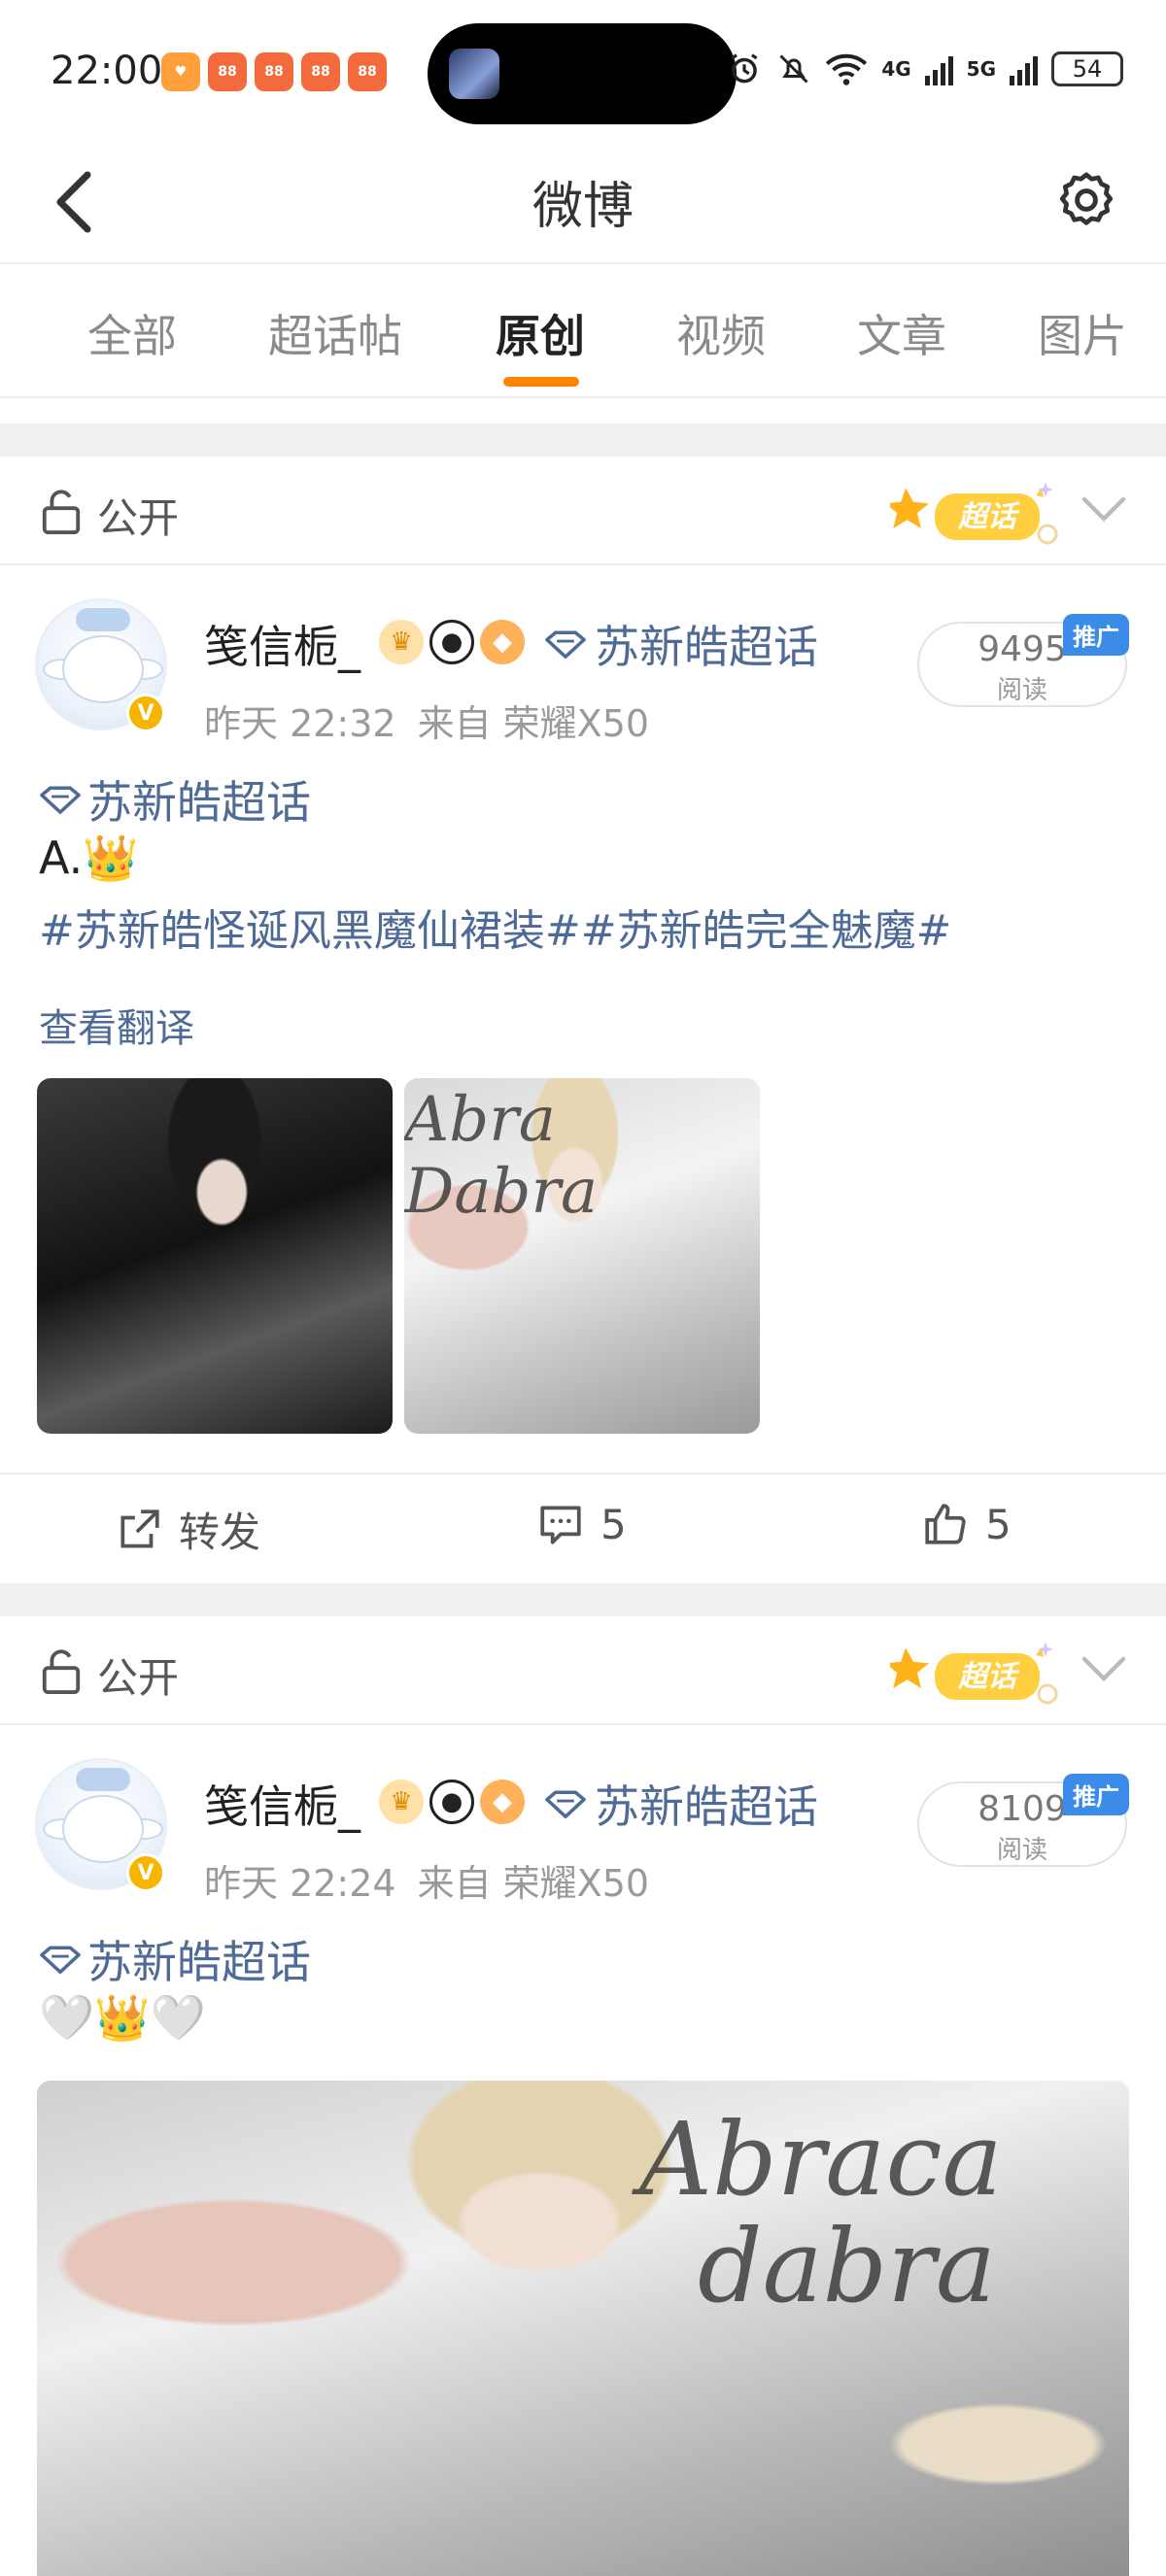  Describe the element at coordinates (582, 73) in the screenshot. I see `dynamic-island` at that location.